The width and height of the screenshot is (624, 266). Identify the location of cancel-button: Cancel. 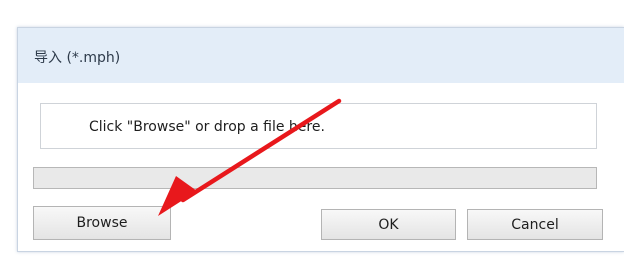
(535, 224).